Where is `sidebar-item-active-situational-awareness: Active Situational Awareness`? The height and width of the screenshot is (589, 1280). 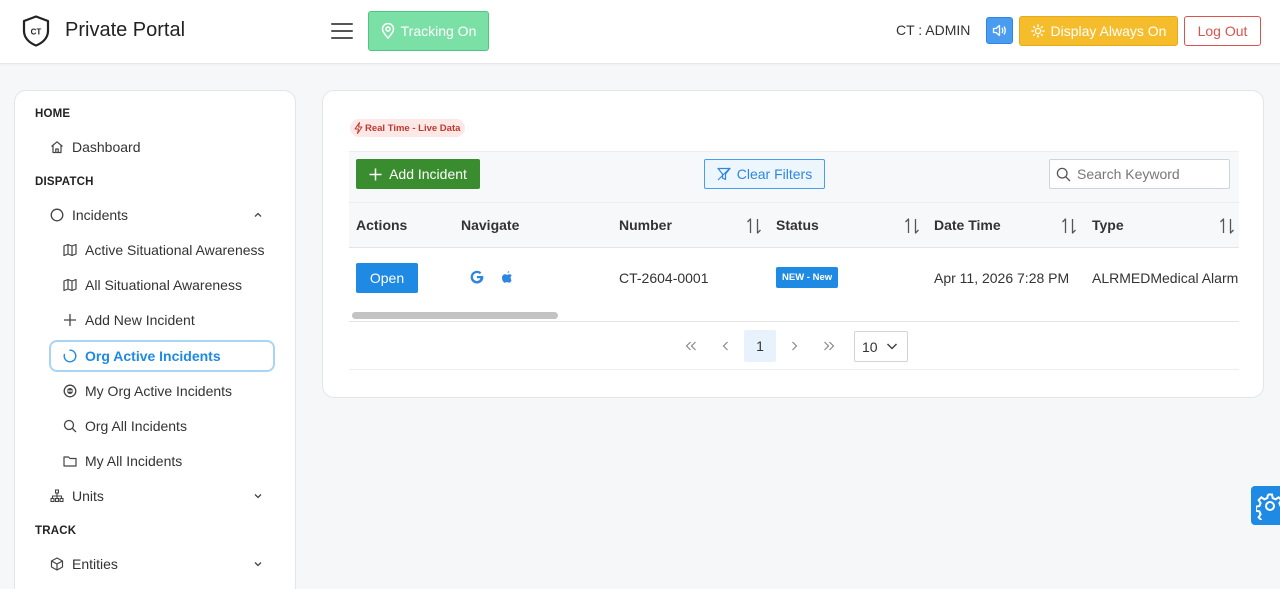
sidebar-item-active-situational-awareness: Active Situational Awareness is located at coordinates (163, 250).